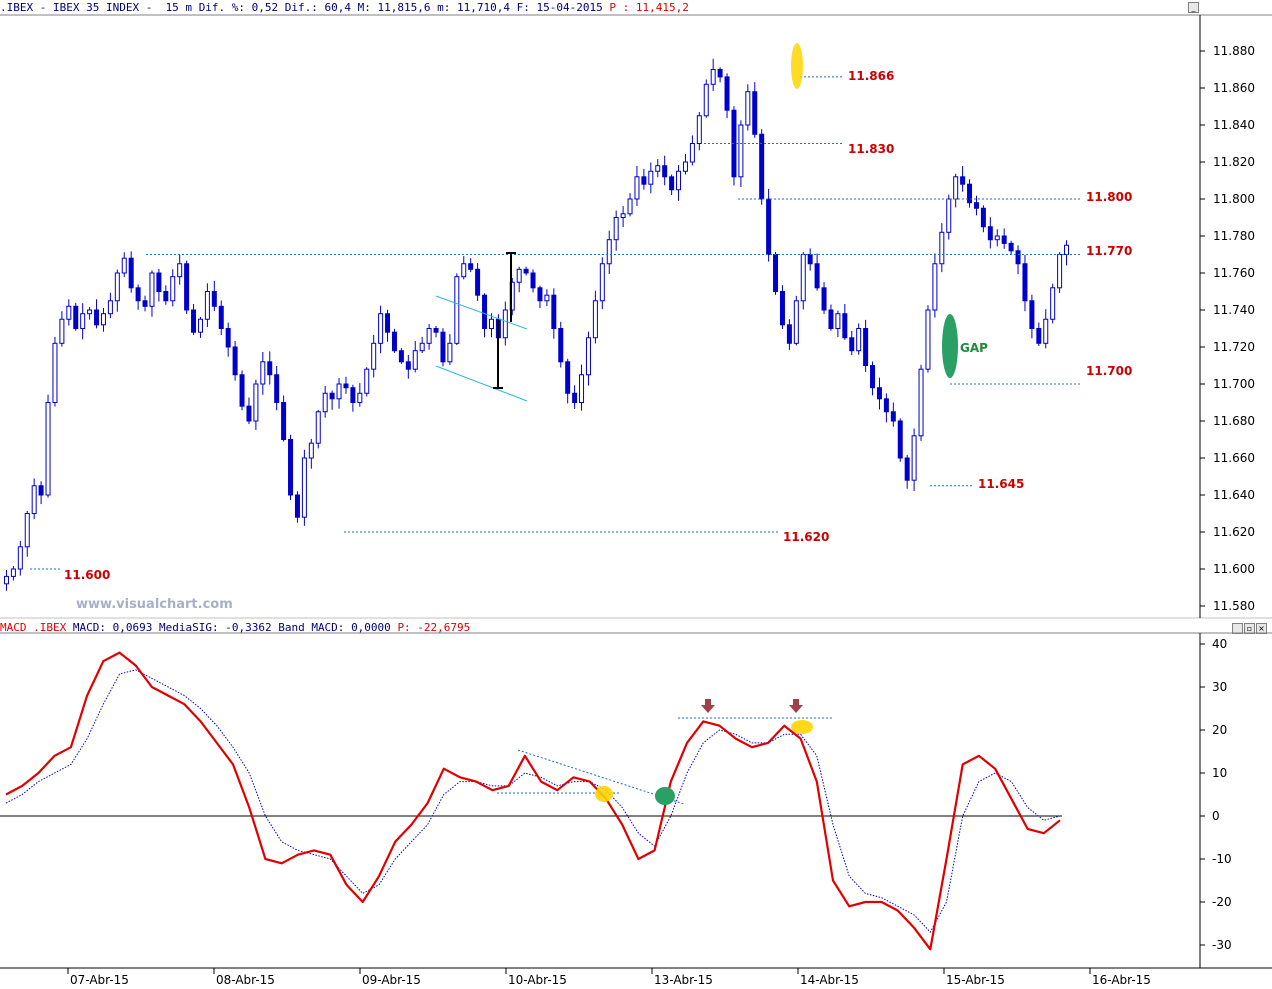  What do you see at coordinates (1109, 251) in the screenshot?
I see `level-label: 11.770` at bounding box center [1109, 251].